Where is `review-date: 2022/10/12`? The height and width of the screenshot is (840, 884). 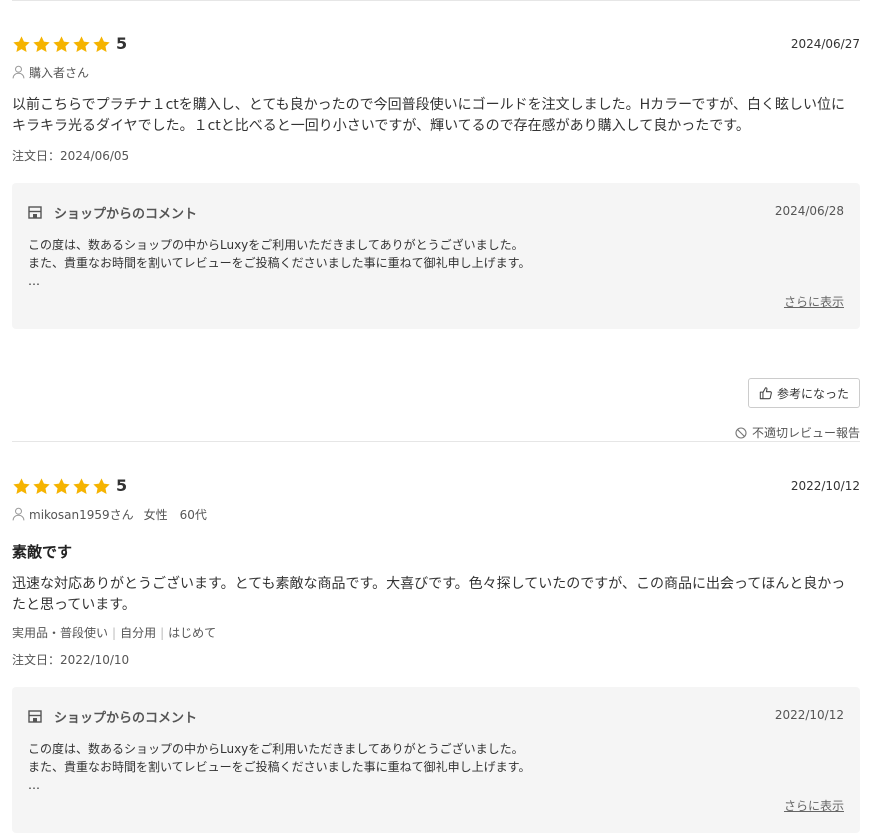
review-date: 2022/10/12 is located at coordinates (825, 486).